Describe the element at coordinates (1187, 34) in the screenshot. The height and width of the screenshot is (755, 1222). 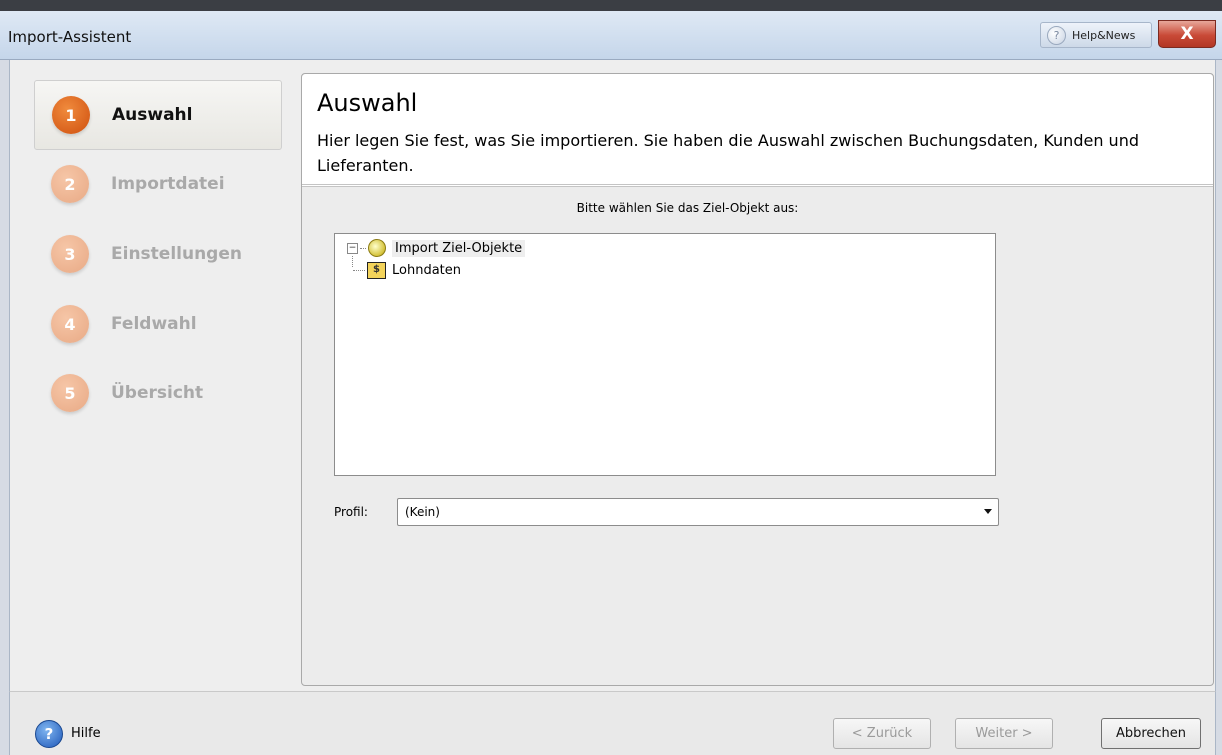
I see `close-button: X` at that location.